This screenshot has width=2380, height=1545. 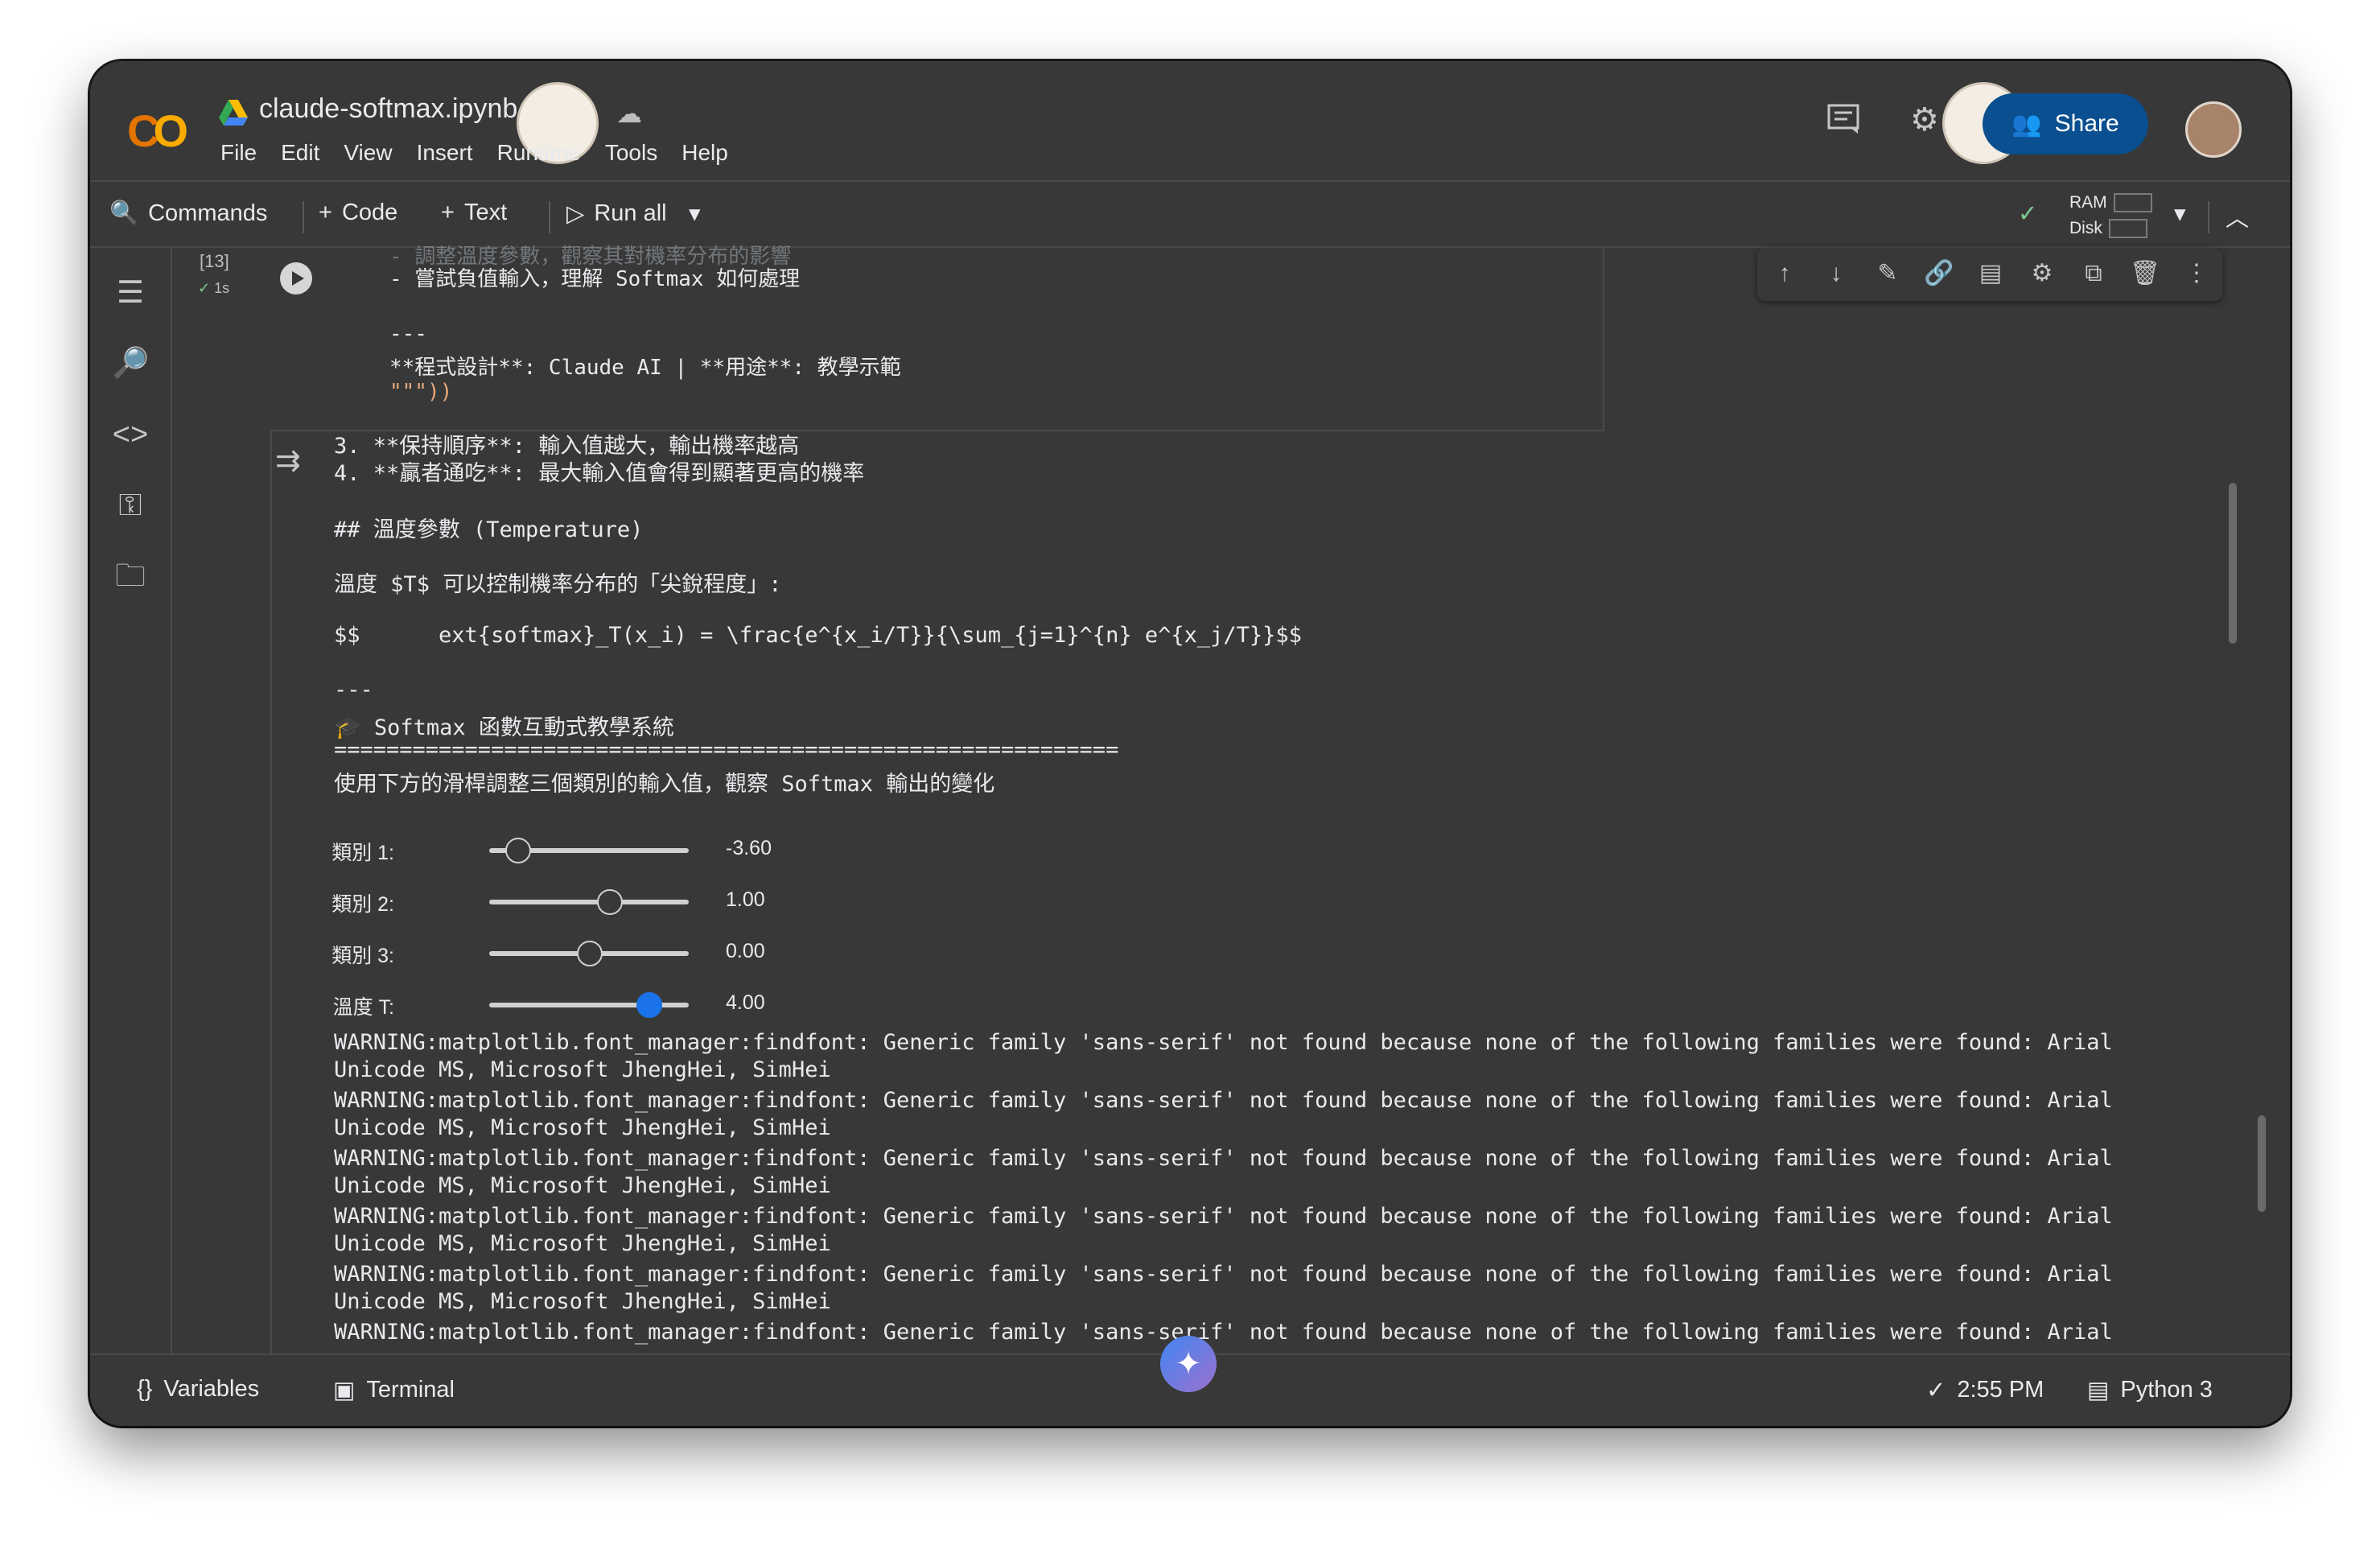 What do you see at coordinates (749, 848) in the screenshot?
I see `slider-value: -3.60` at bounding box center [749, 848].